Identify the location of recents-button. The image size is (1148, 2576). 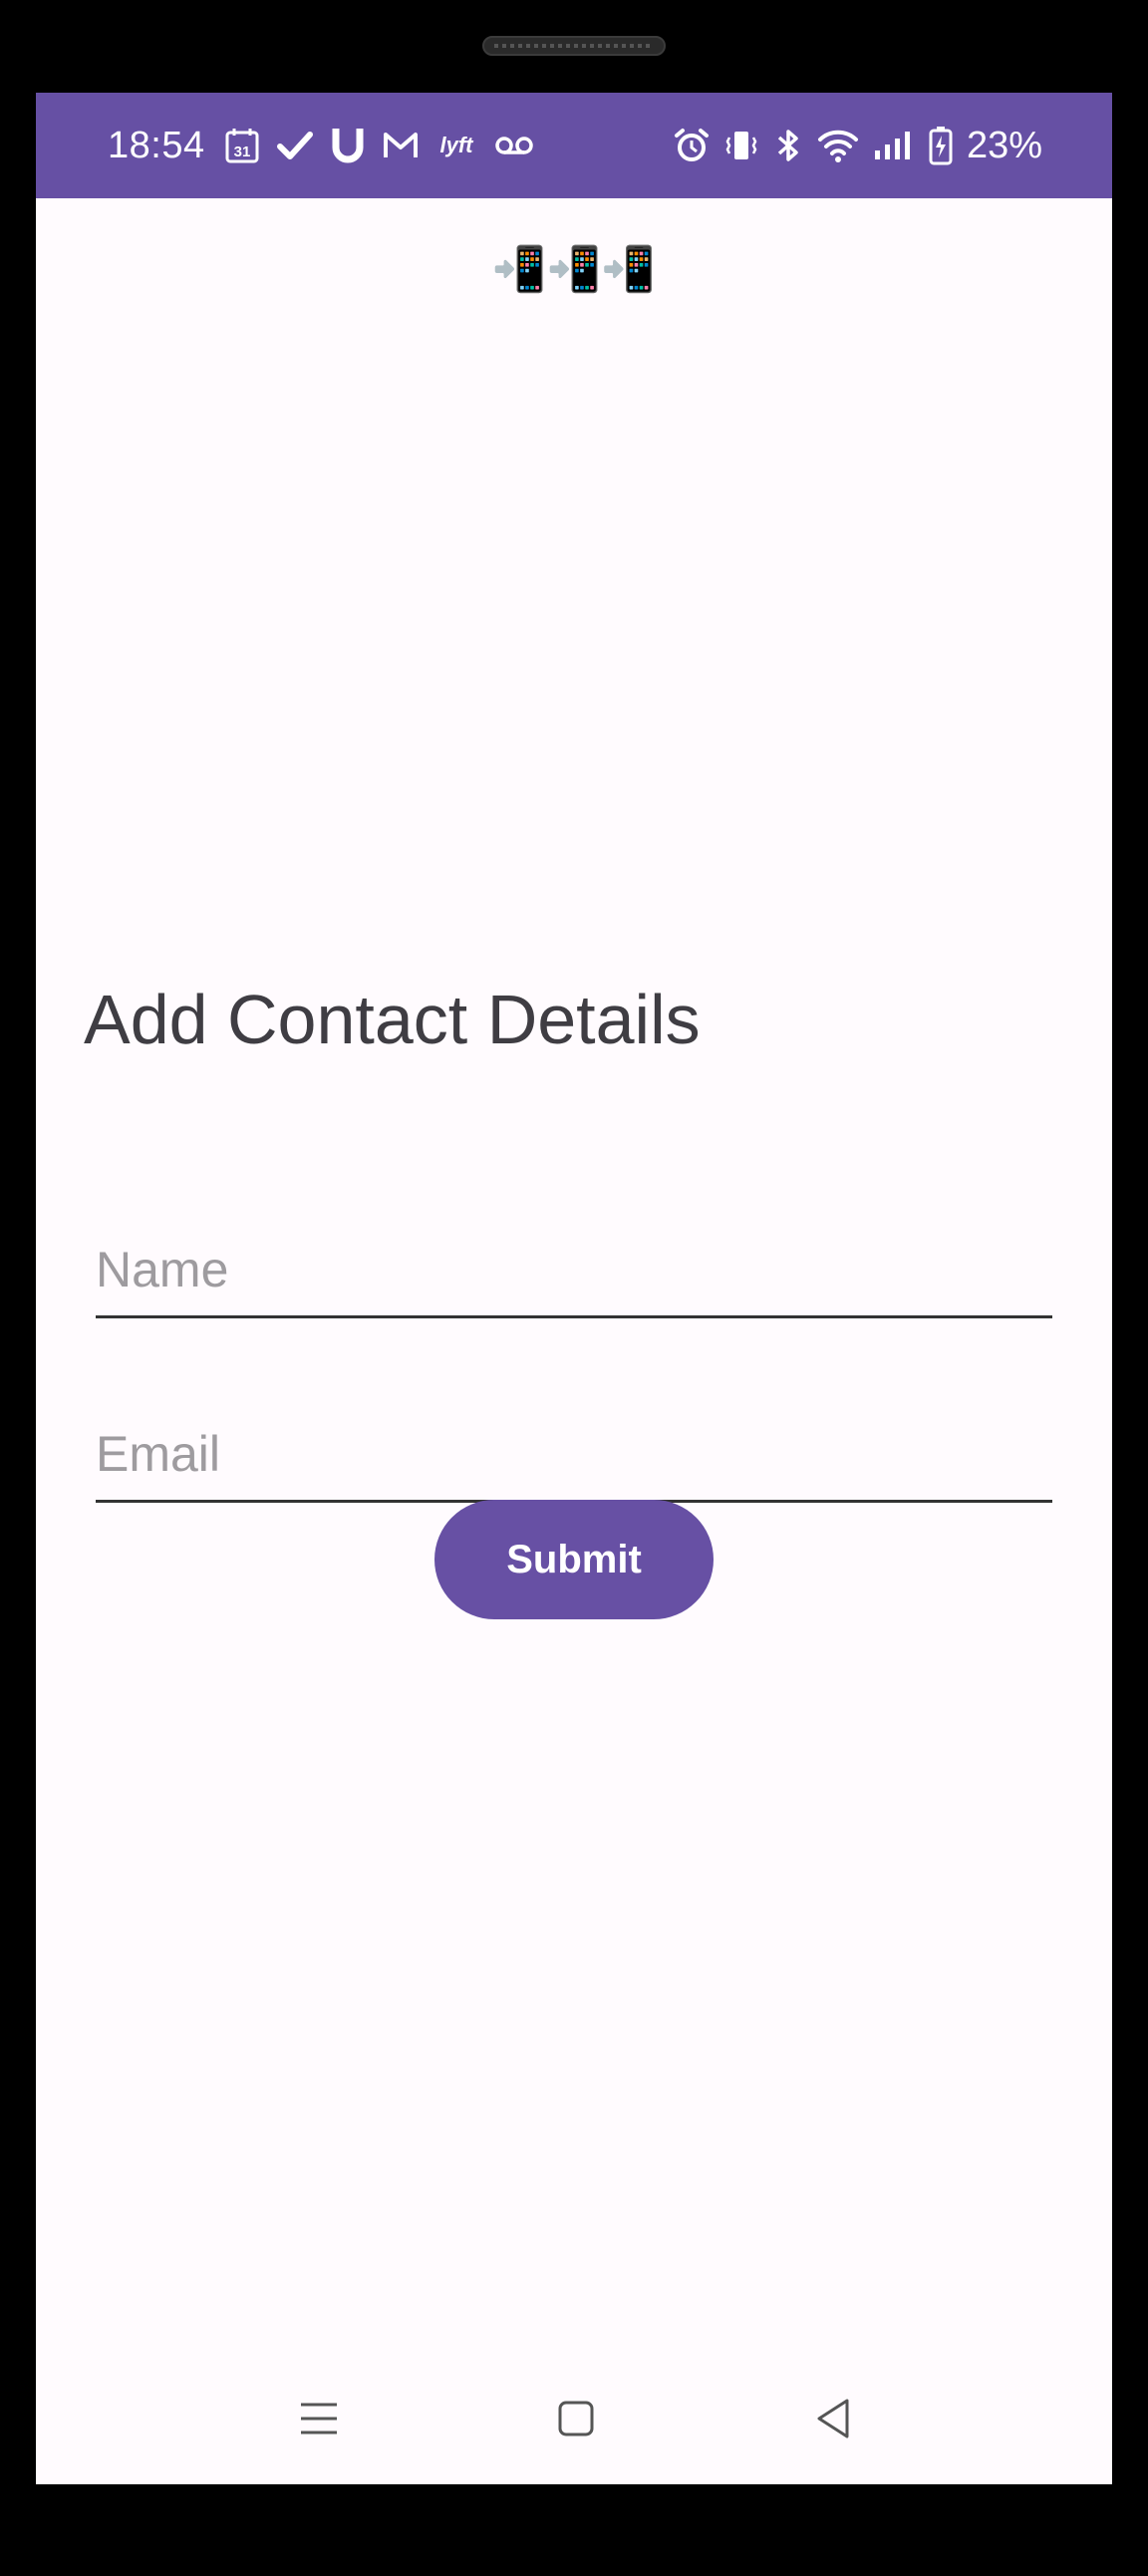
(319, 2418).